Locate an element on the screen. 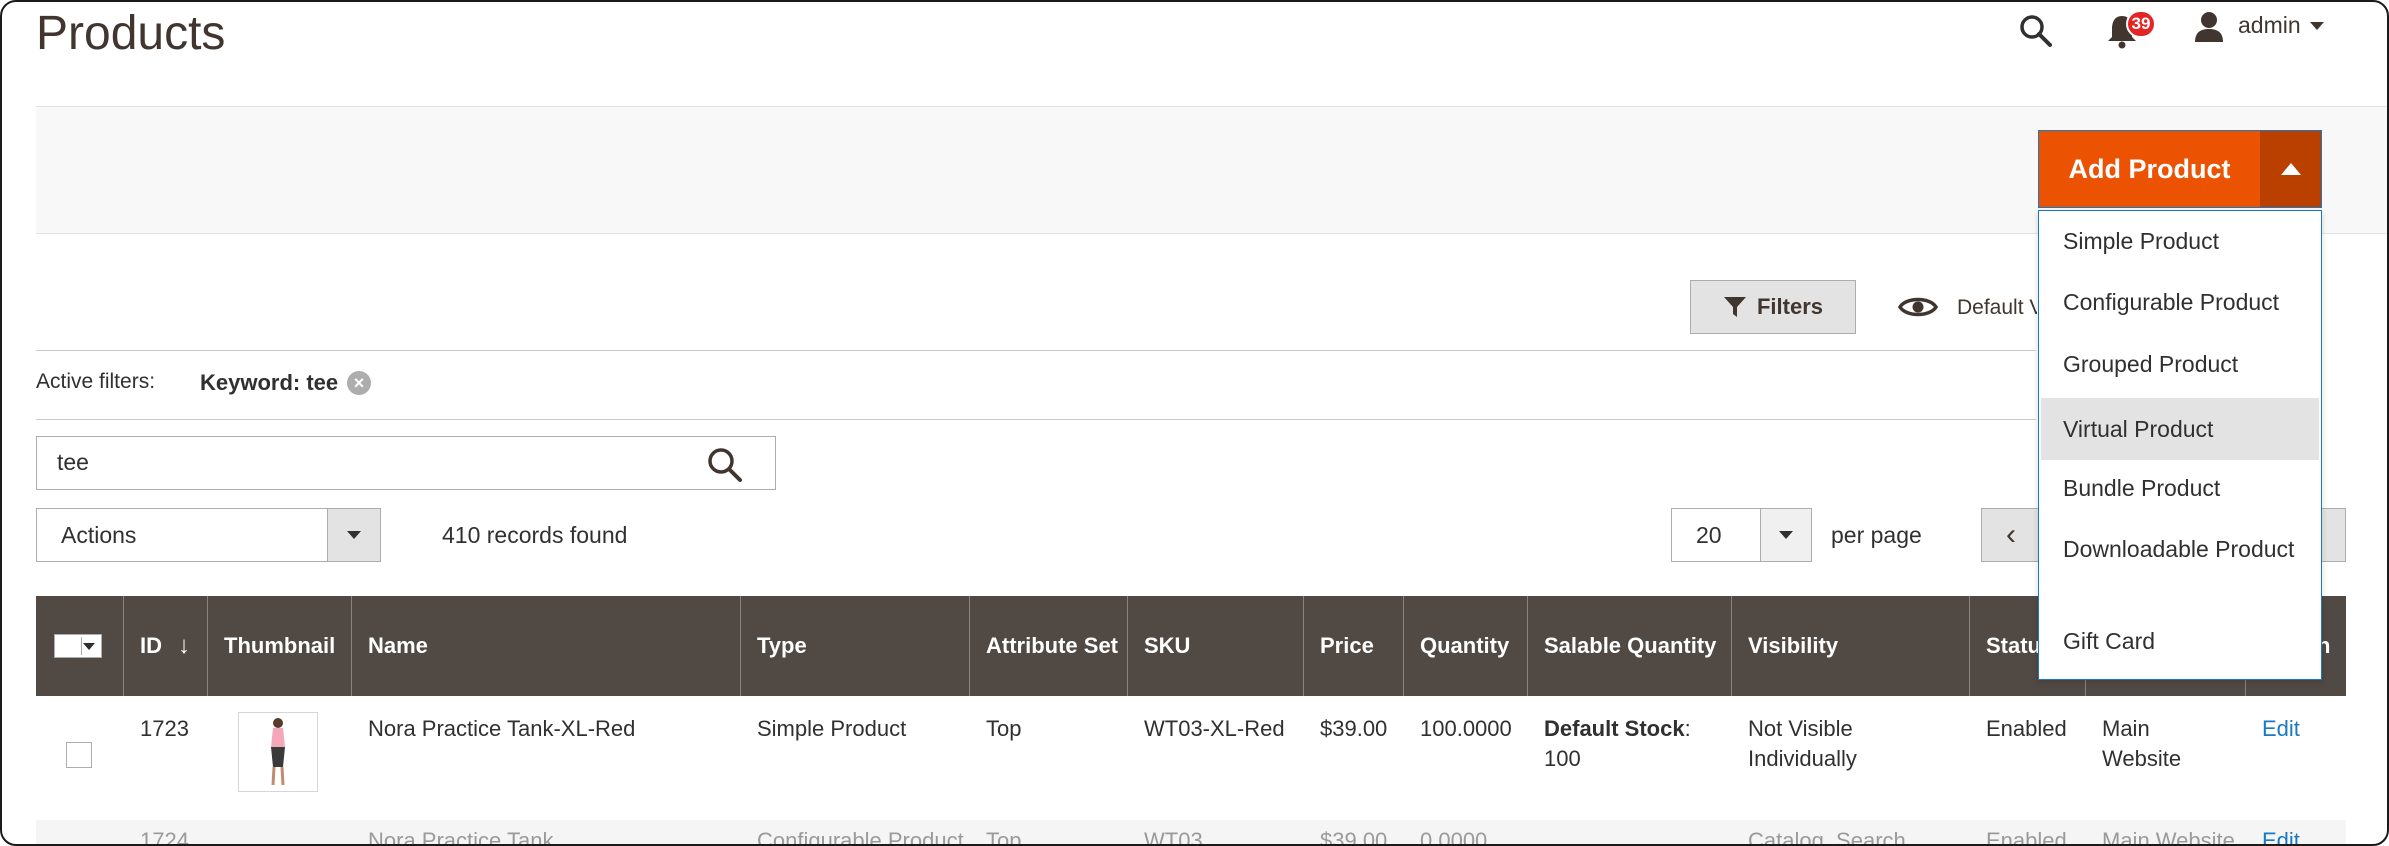 The image size is (2389, 846). product-thumbnail-image is located at coordinates (278, 752).